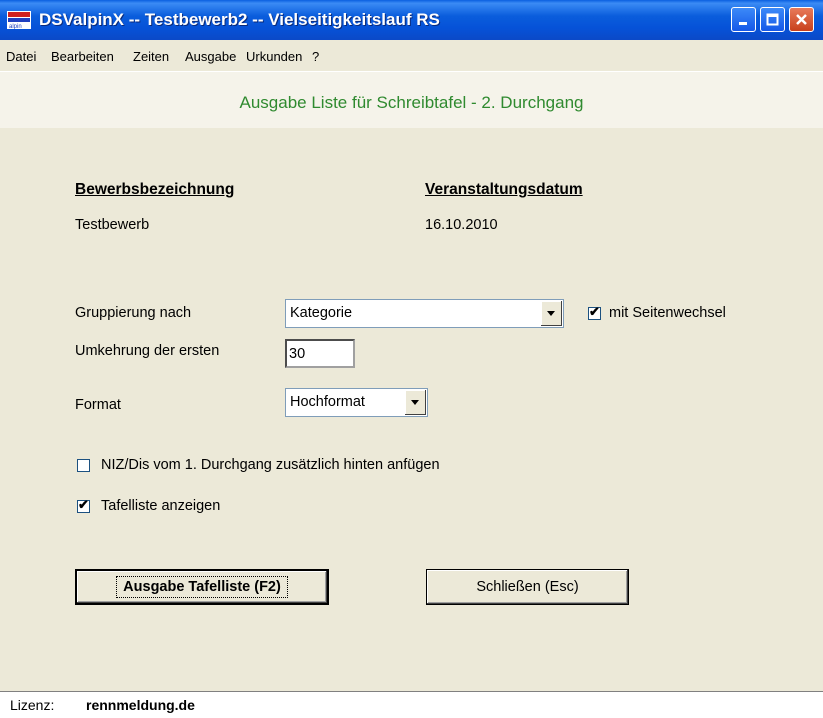  Describe the element at coordinates (15, 26) in the screenshot. I see `app-icon-text: alpin` at that location.